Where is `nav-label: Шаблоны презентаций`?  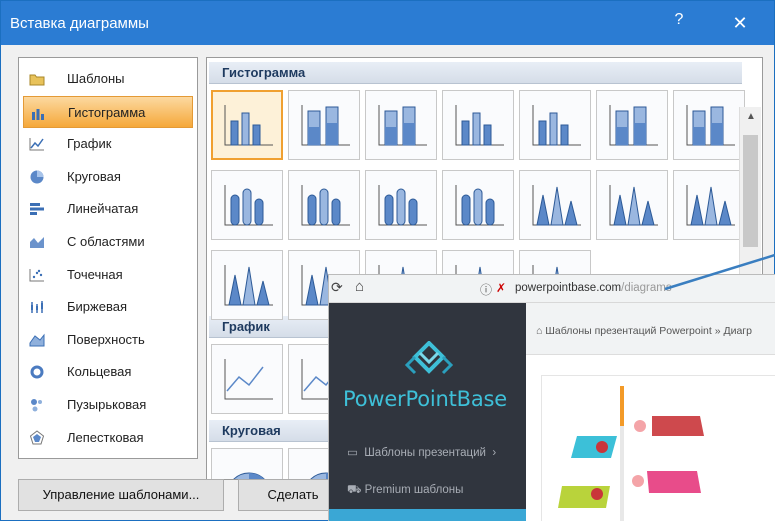 nav-label: Шаблоны презентаций is located at coordinates (425, 453).